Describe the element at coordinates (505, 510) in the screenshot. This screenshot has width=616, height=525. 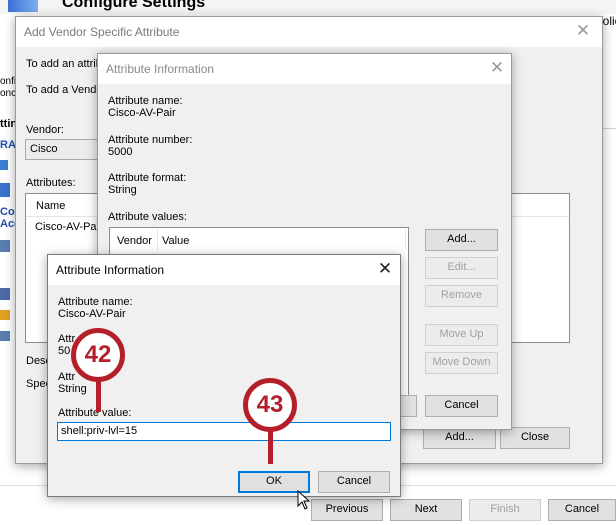
I see `finish-button: Finish` at that location.